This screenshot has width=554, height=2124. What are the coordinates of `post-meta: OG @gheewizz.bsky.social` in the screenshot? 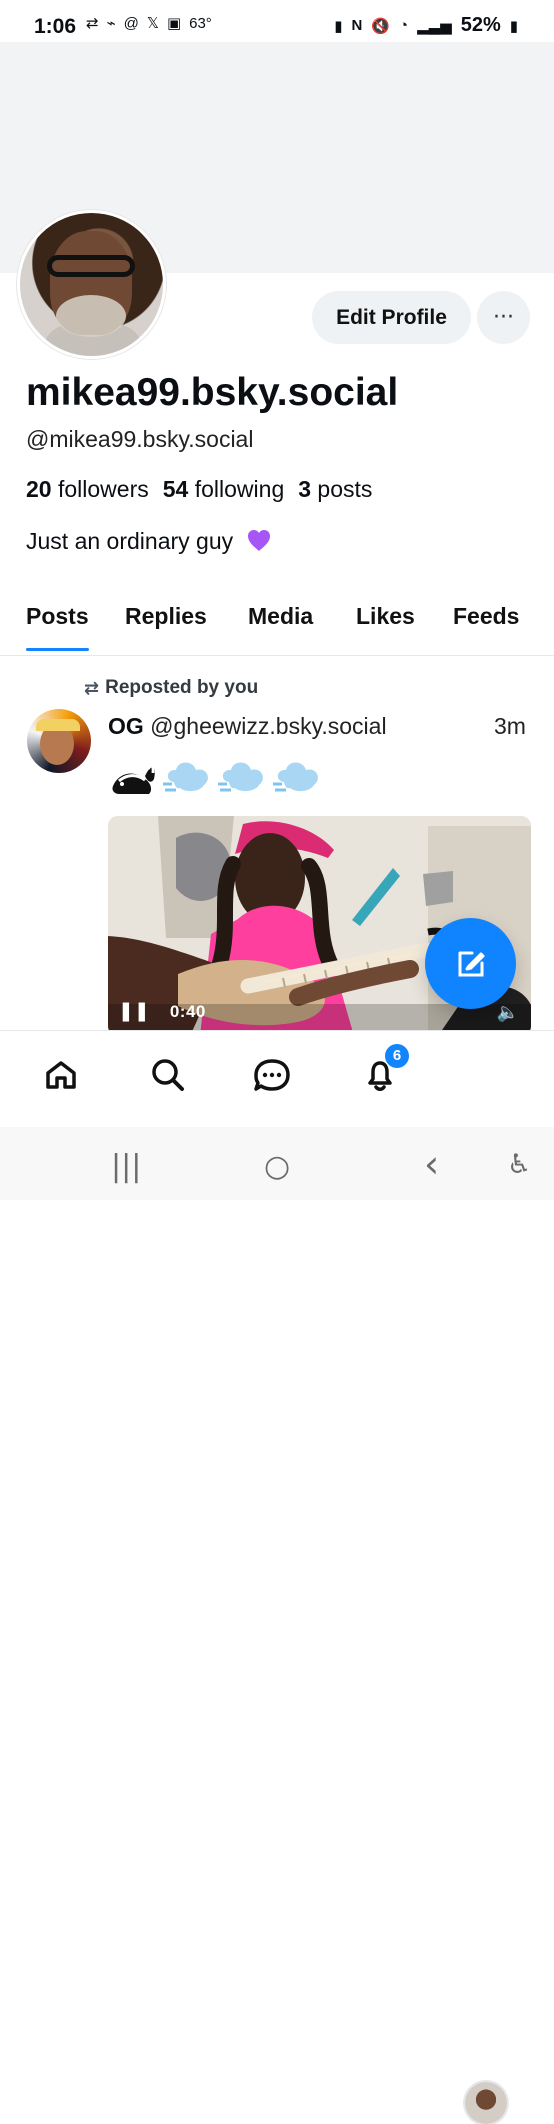 It's located at (247, 726).